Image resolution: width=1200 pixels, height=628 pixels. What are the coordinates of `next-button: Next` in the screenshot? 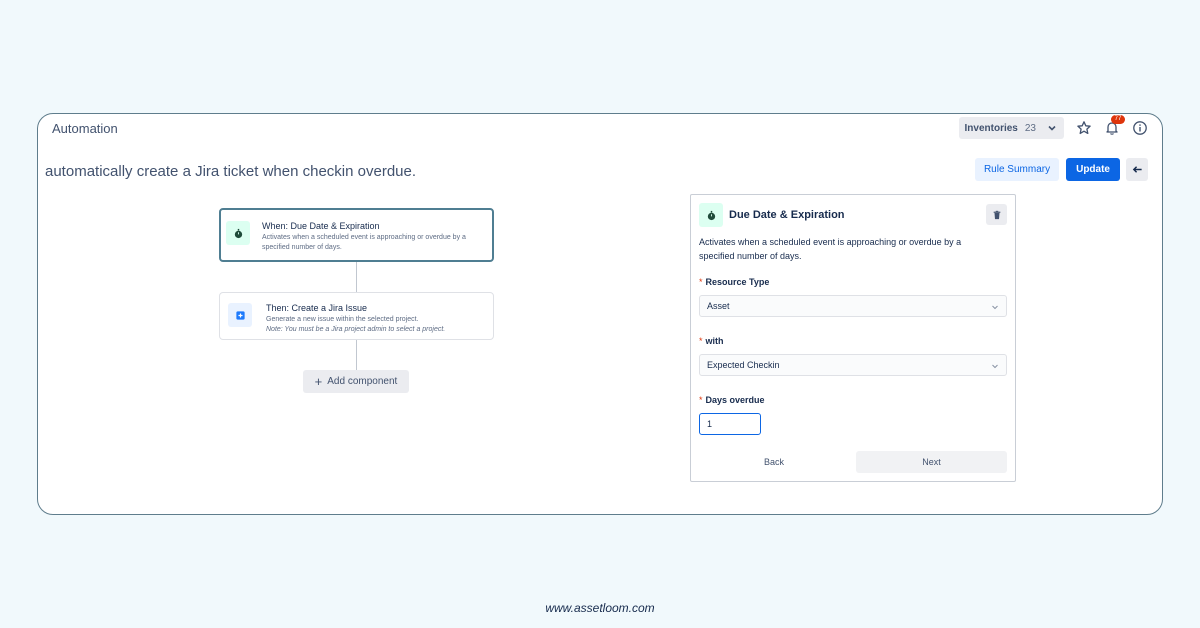 It's located at (931, 462).